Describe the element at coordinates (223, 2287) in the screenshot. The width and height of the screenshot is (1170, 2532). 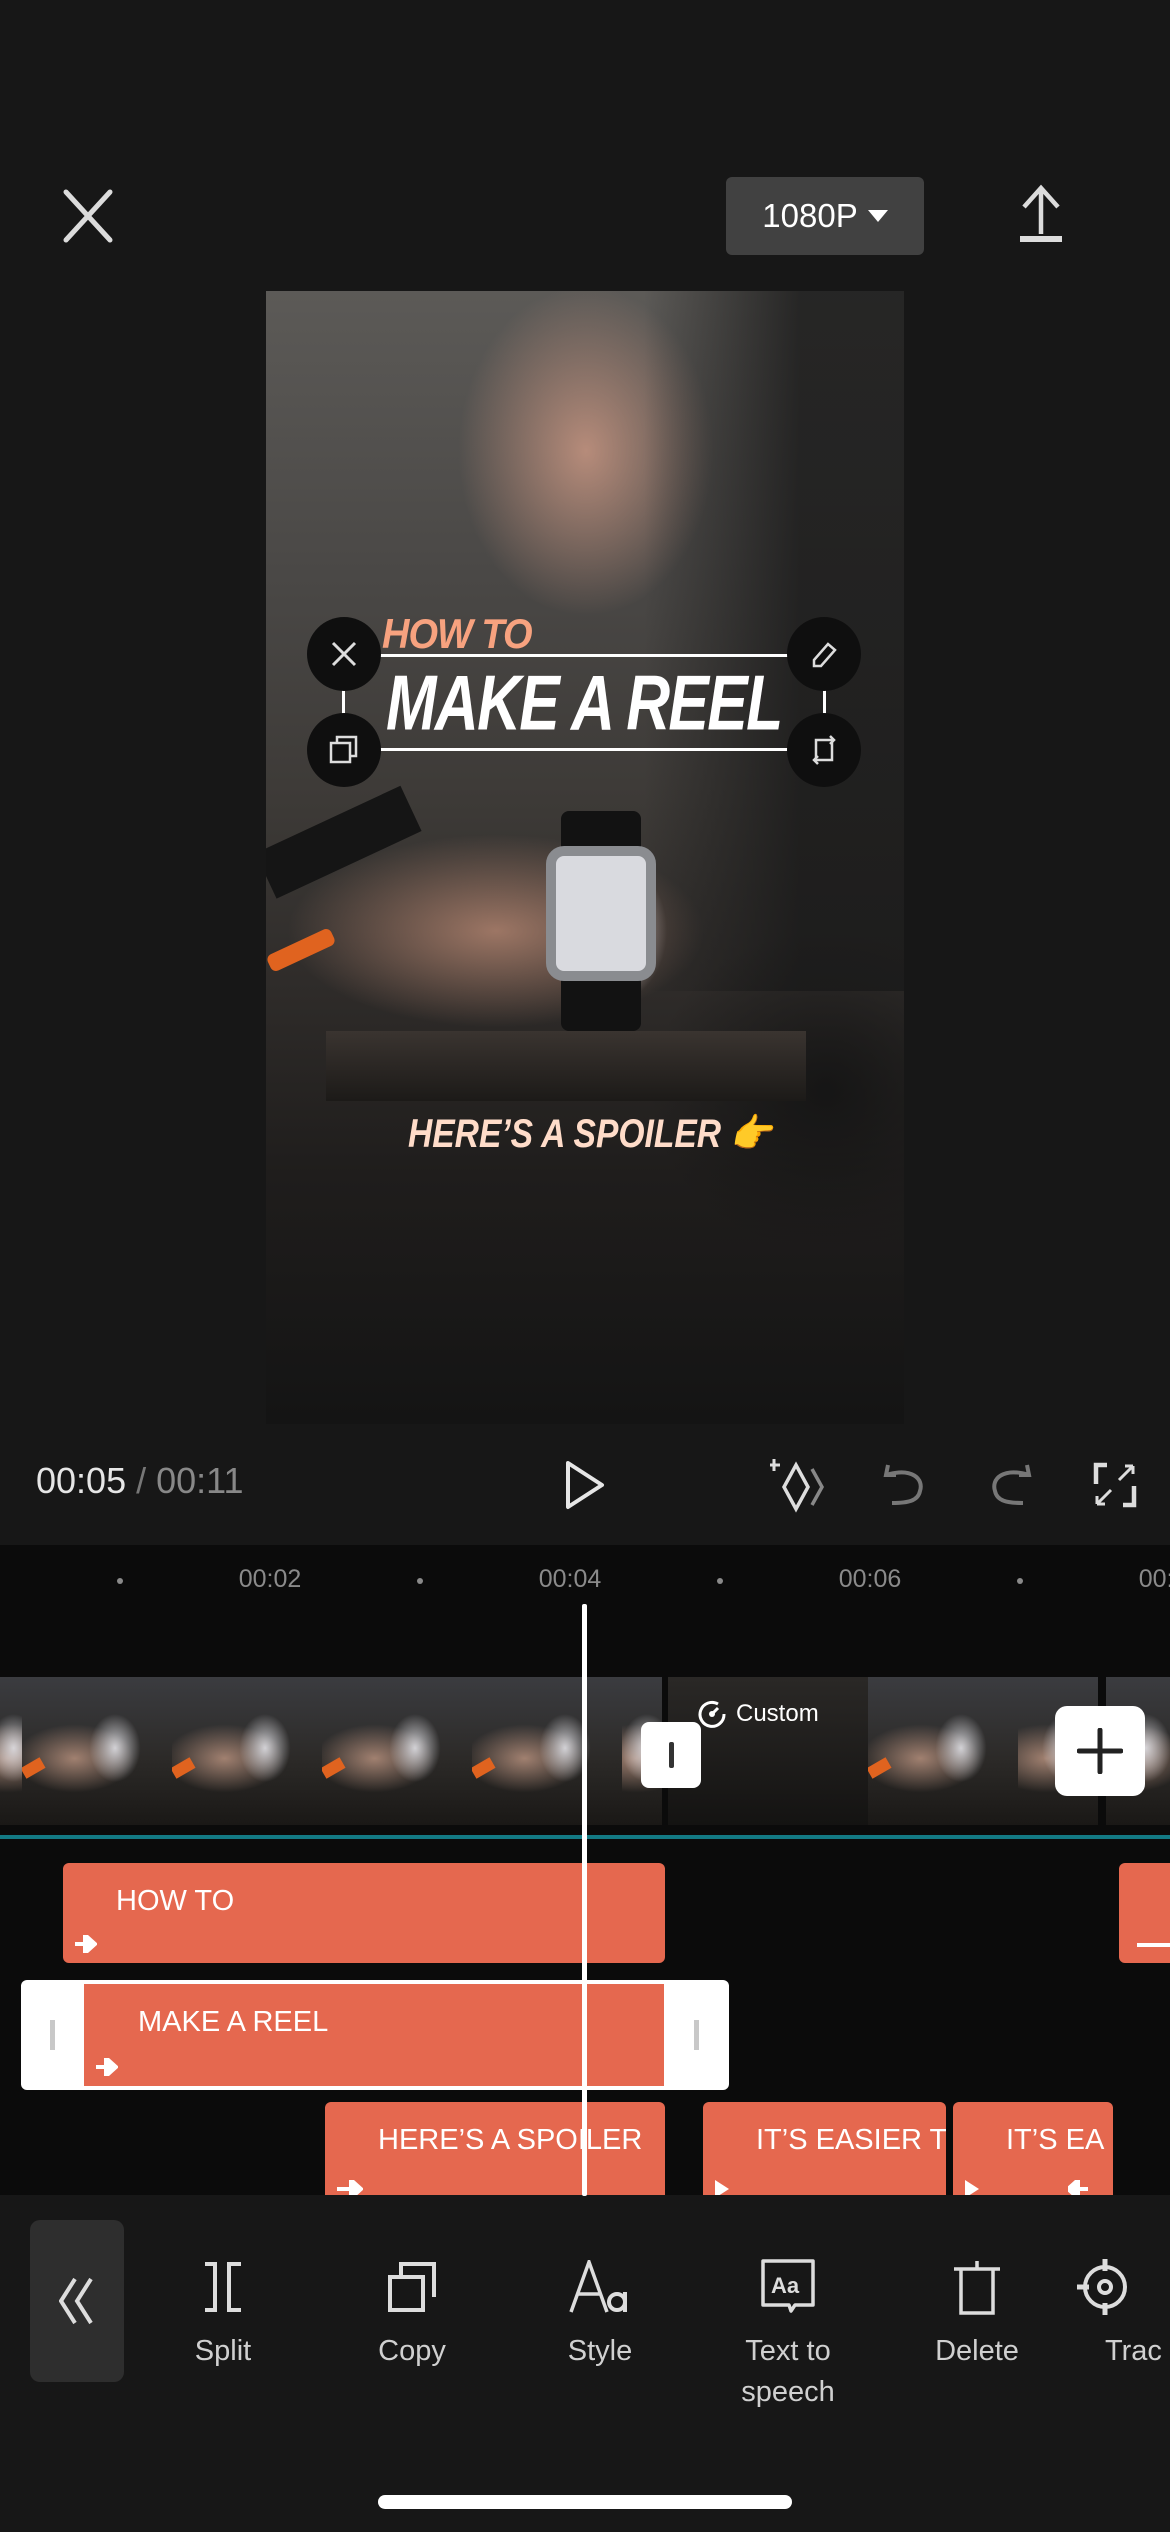
I see `split-icon` at that location.